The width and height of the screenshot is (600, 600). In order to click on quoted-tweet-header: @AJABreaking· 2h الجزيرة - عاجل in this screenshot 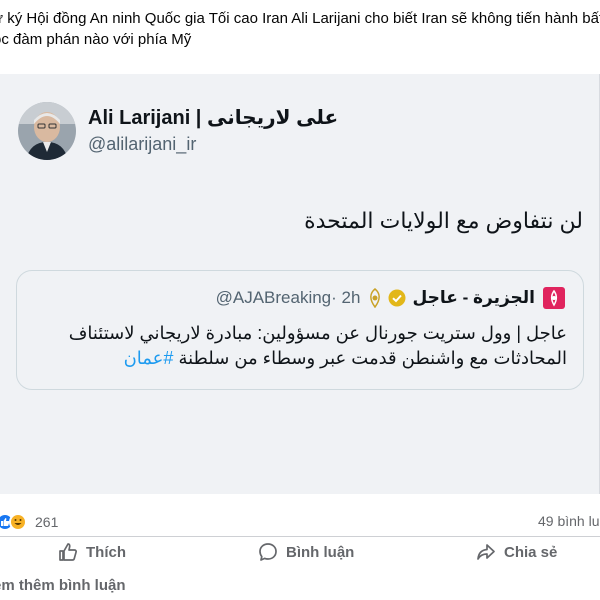, I will do `click(390, 298)`.